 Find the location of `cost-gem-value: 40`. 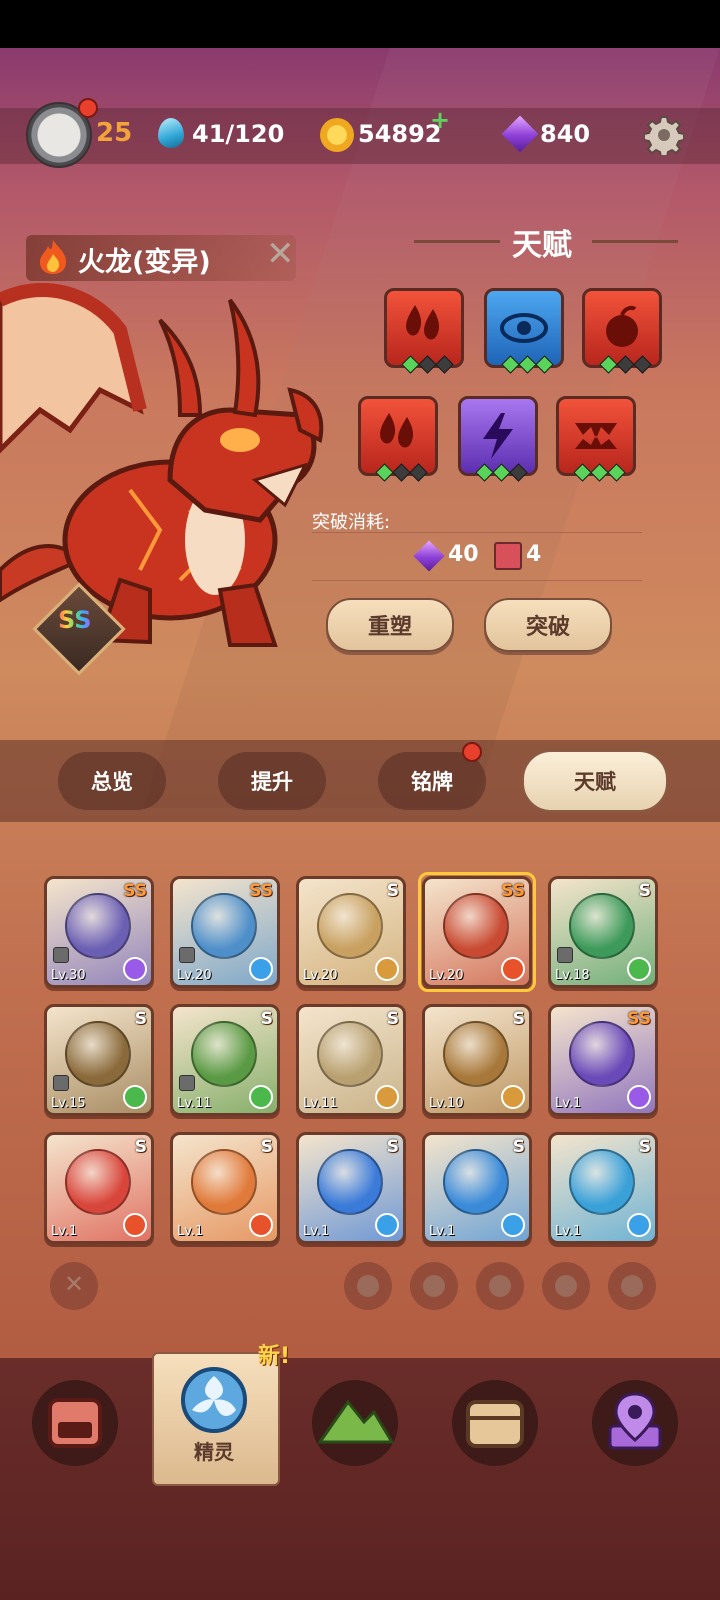

cost-gem-value: 40 is located at coordinates (463, 554).